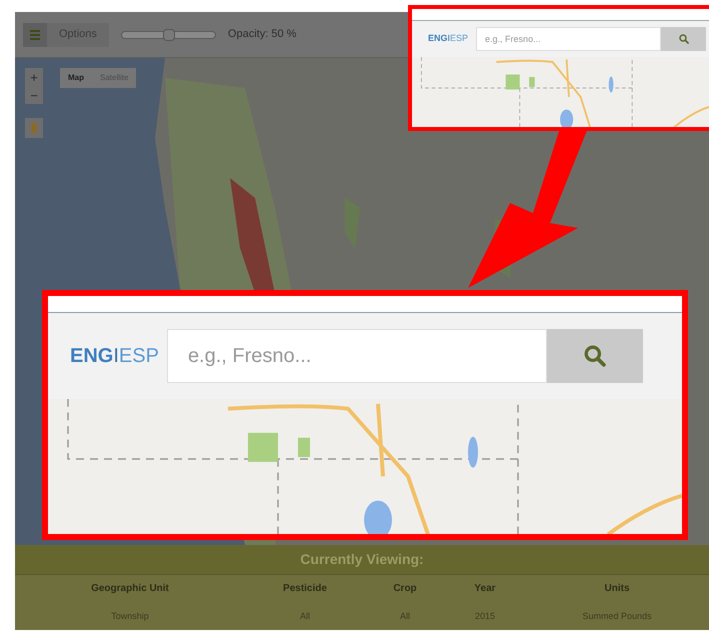 The image size is (709, 633). I want to click on zoom-in-button: +, so click(34, 77).